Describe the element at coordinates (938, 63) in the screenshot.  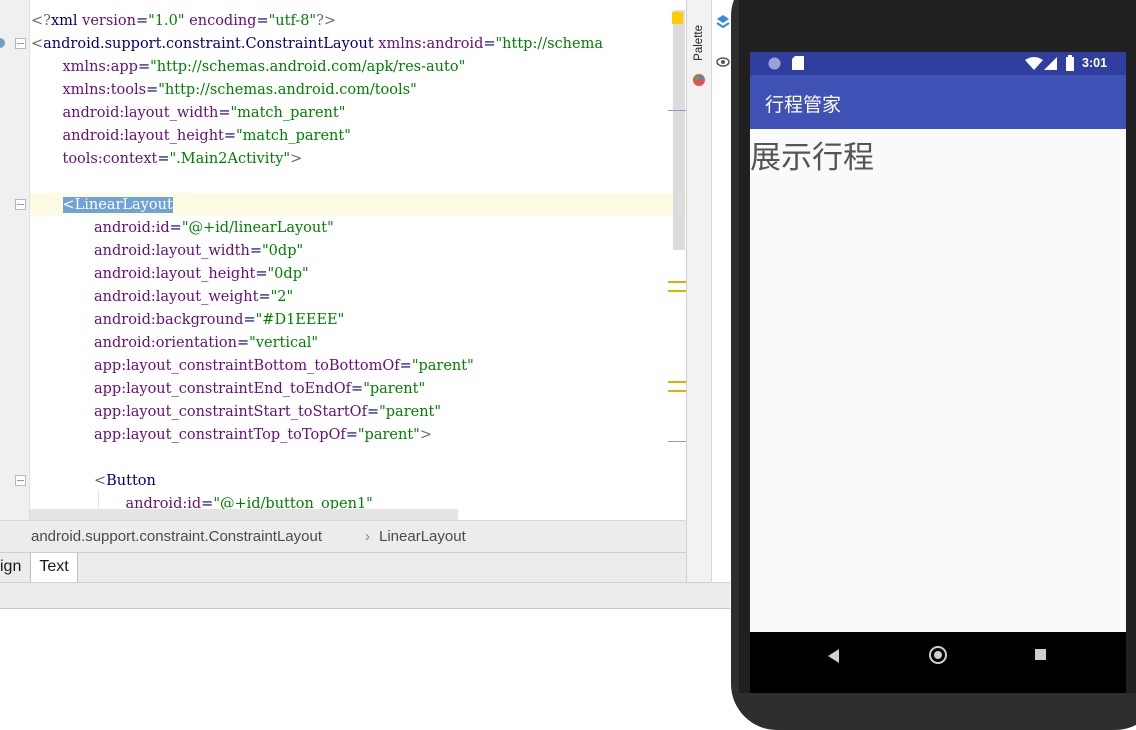
I see `android-status-bar: 3:01` at that location.